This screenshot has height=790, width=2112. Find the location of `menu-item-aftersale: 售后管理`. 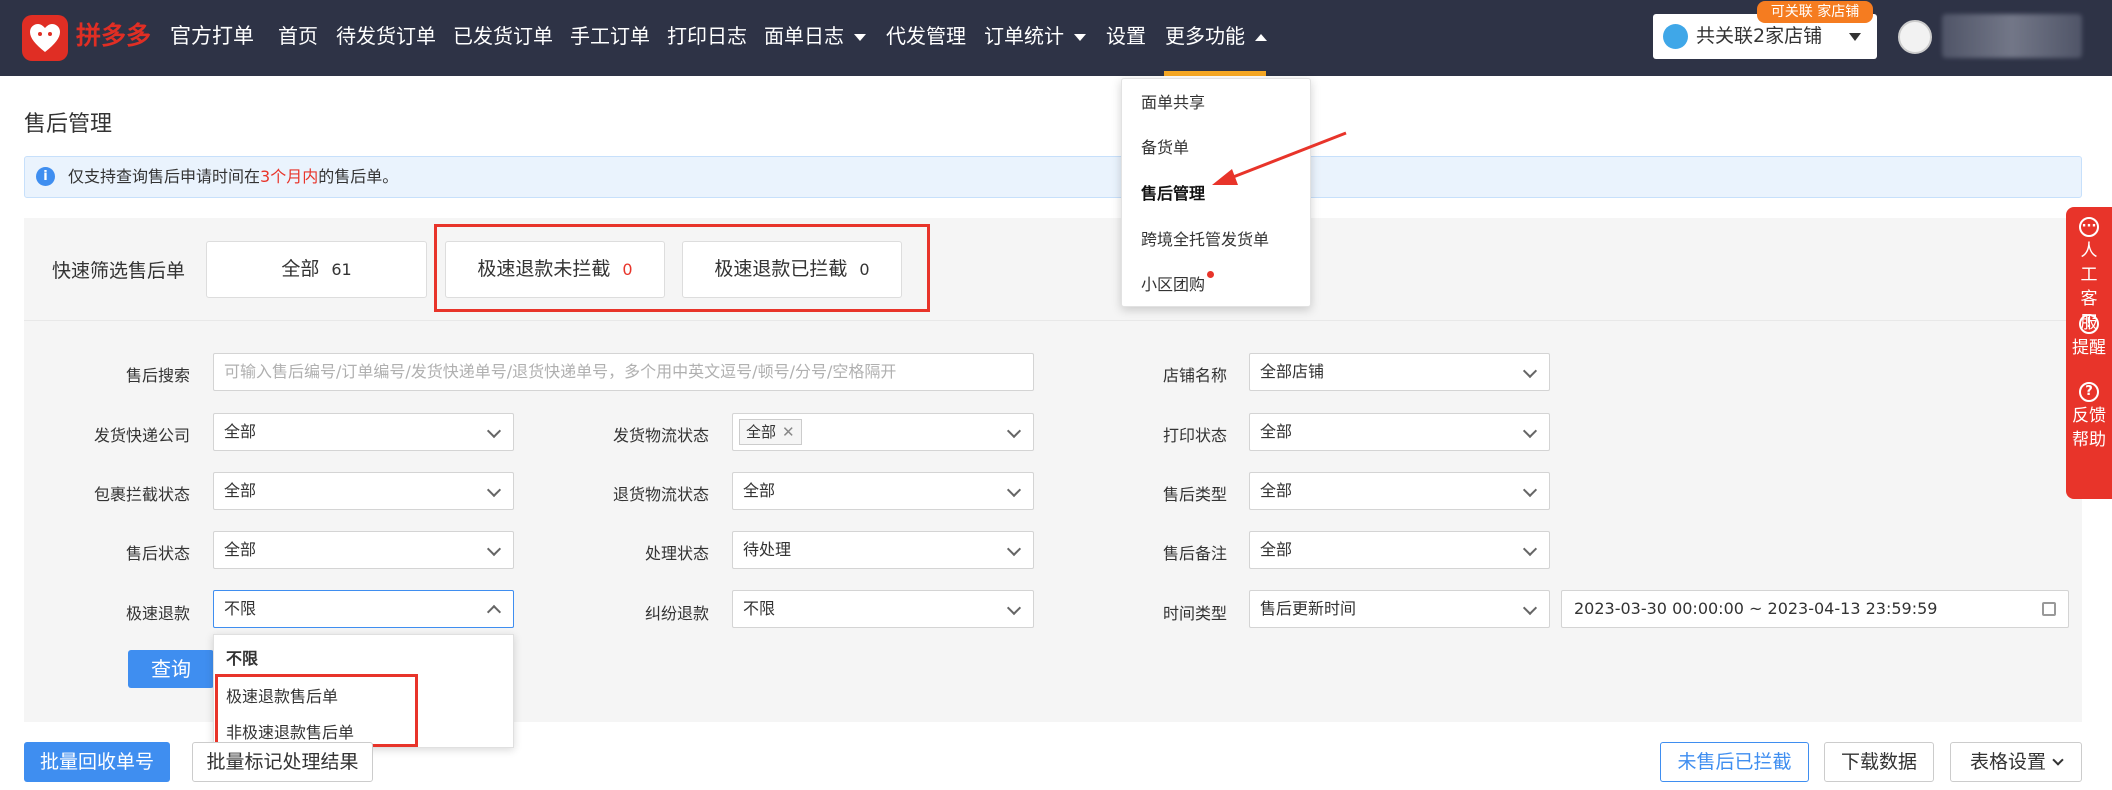

menu-item-aftersale: 售后管理 is located at coordinates (1173, 192).